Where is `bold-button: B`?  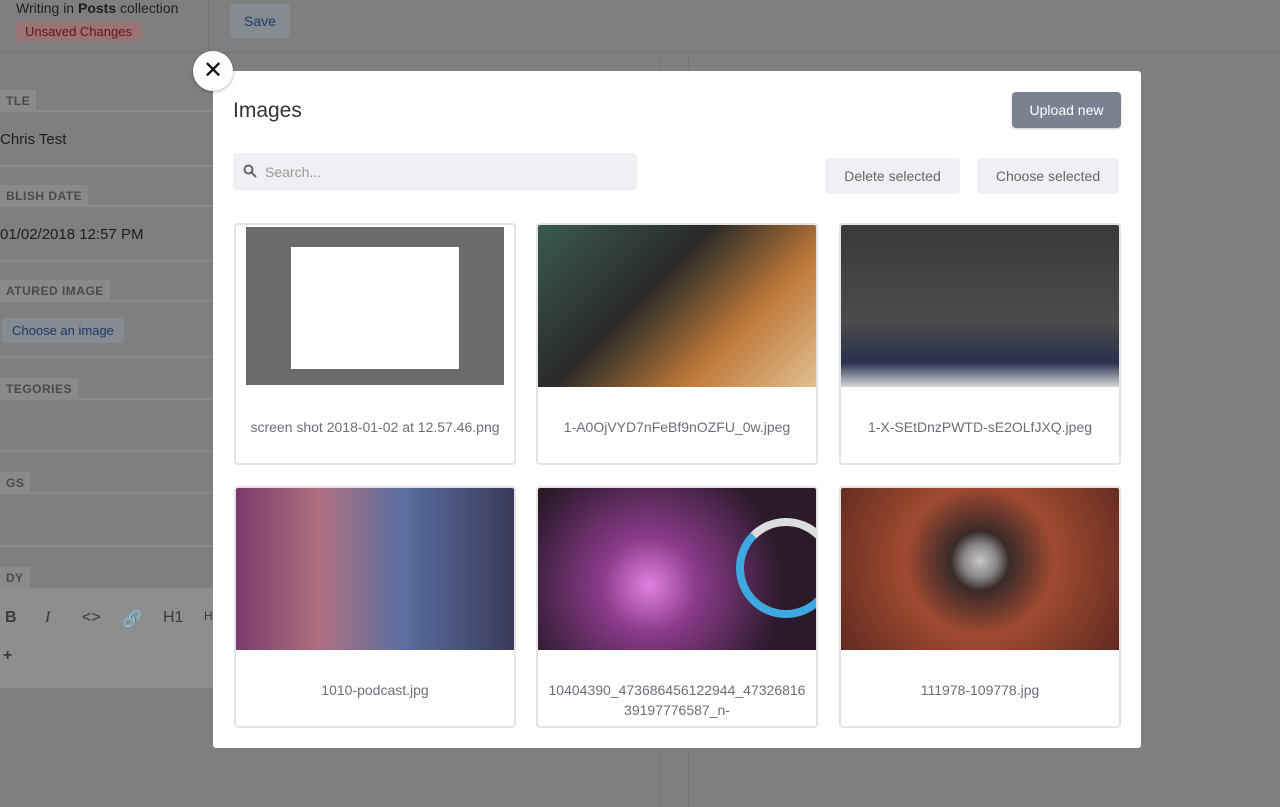
bold-button: B is located at coordinates (11, 618).